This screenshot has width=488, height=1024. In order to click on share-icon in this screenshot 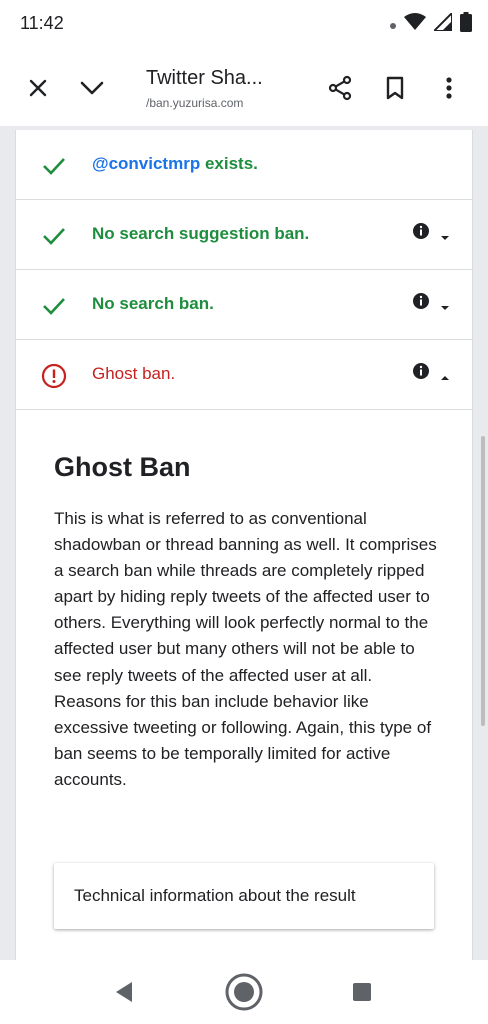, I will do `click(340, 88)`.